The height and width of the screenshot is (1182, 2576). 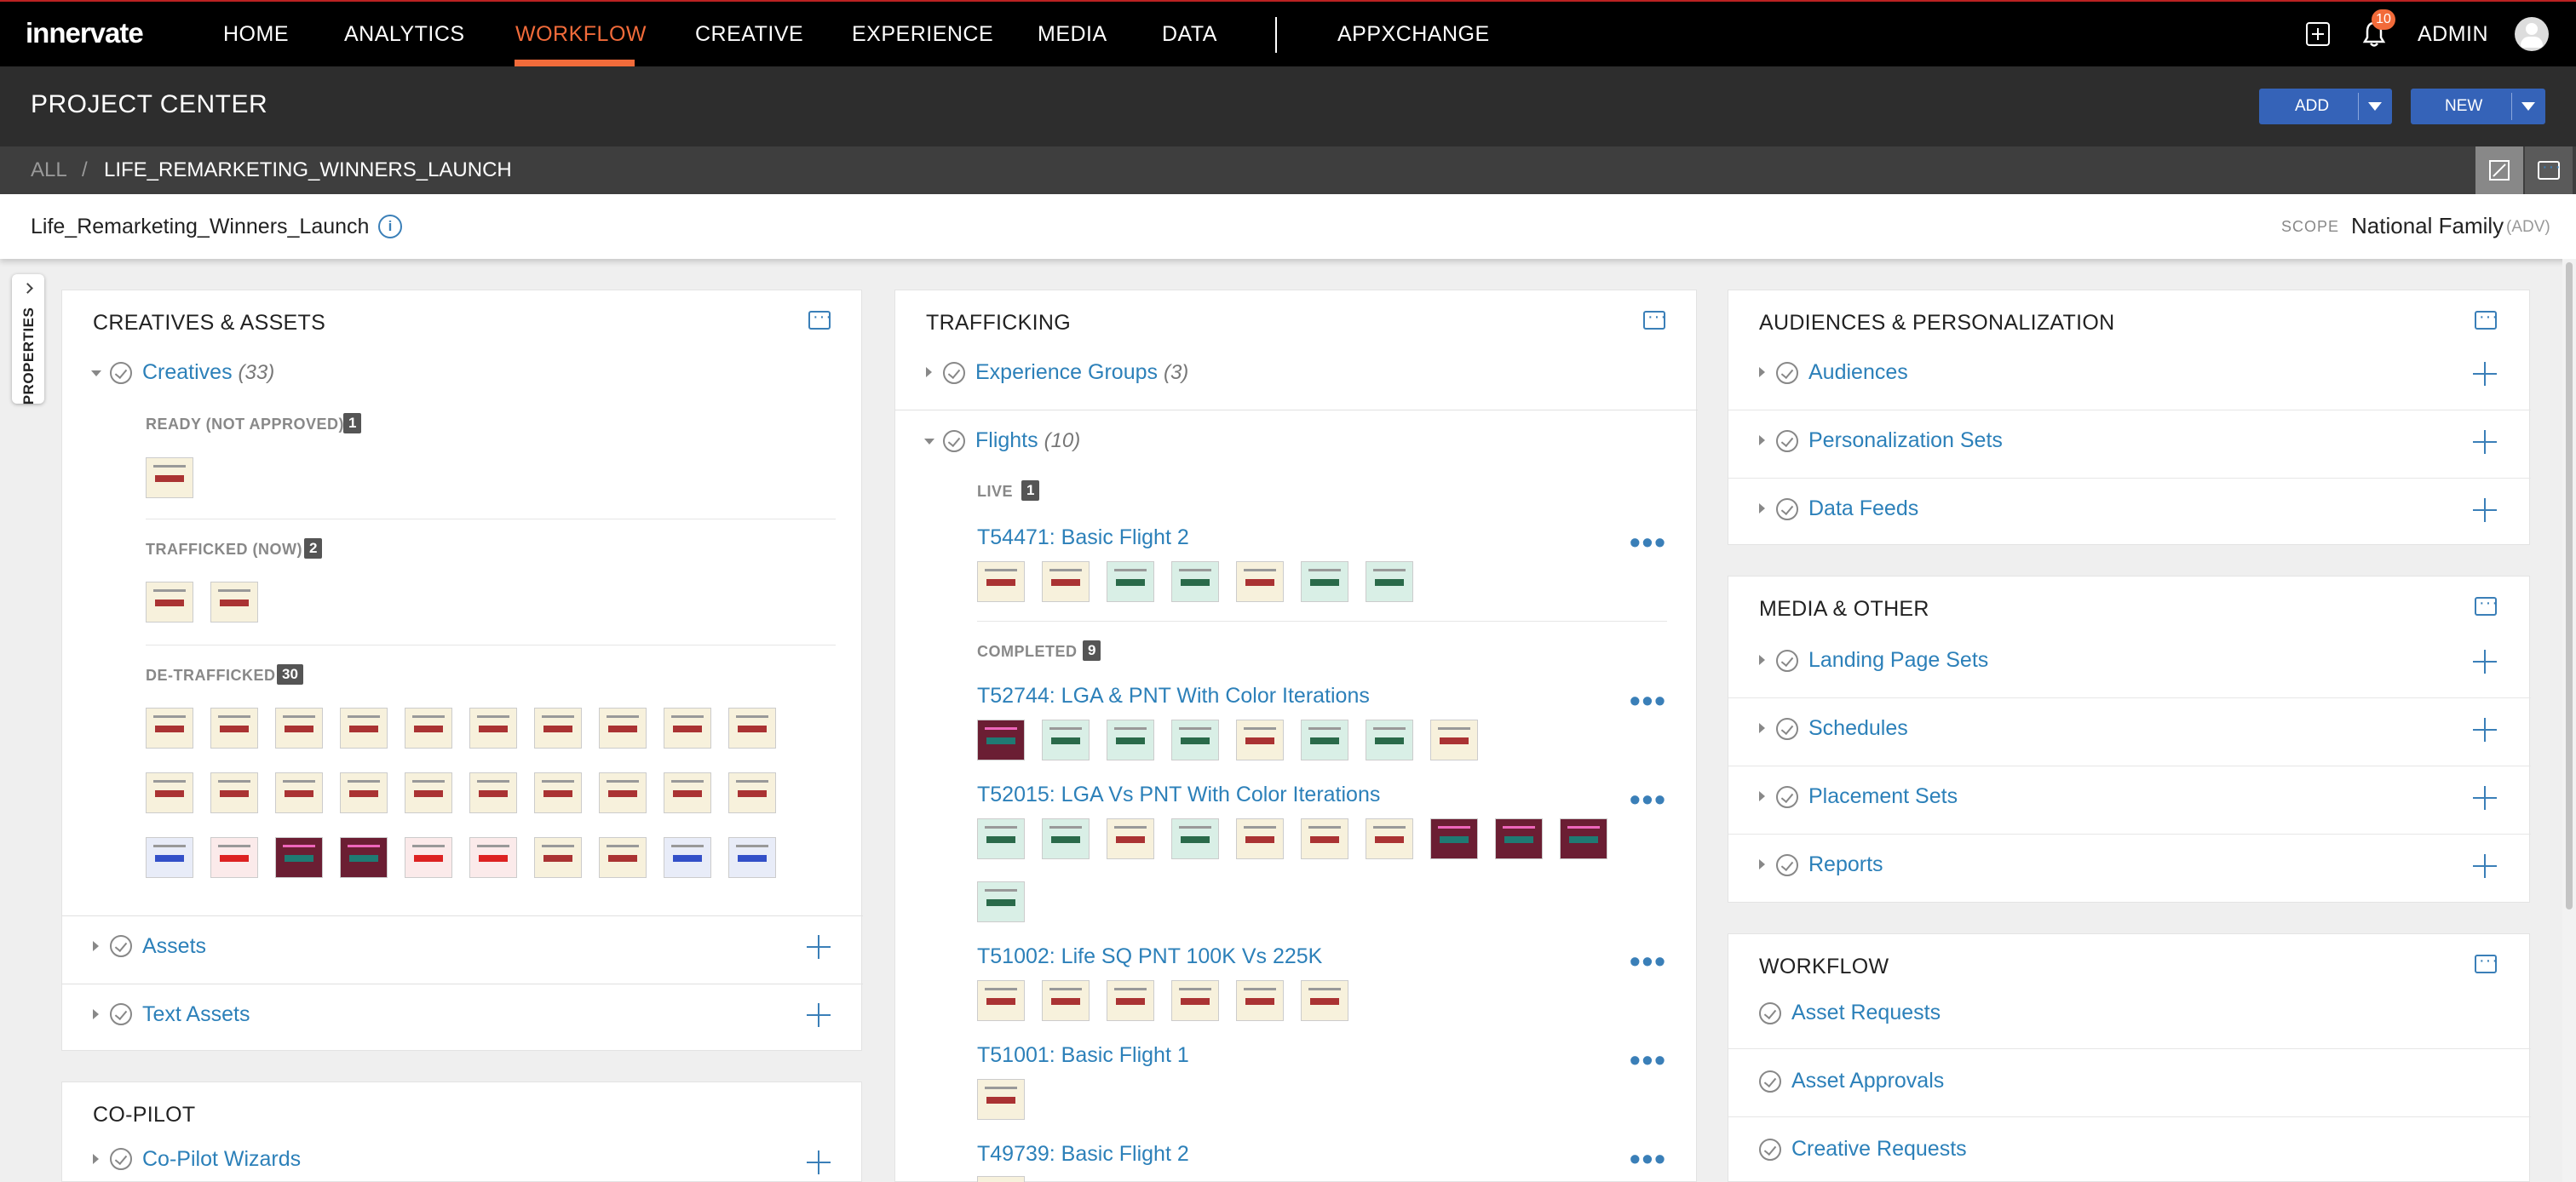 I want to click on new-button: NEW, so click(x=2478, y=106).